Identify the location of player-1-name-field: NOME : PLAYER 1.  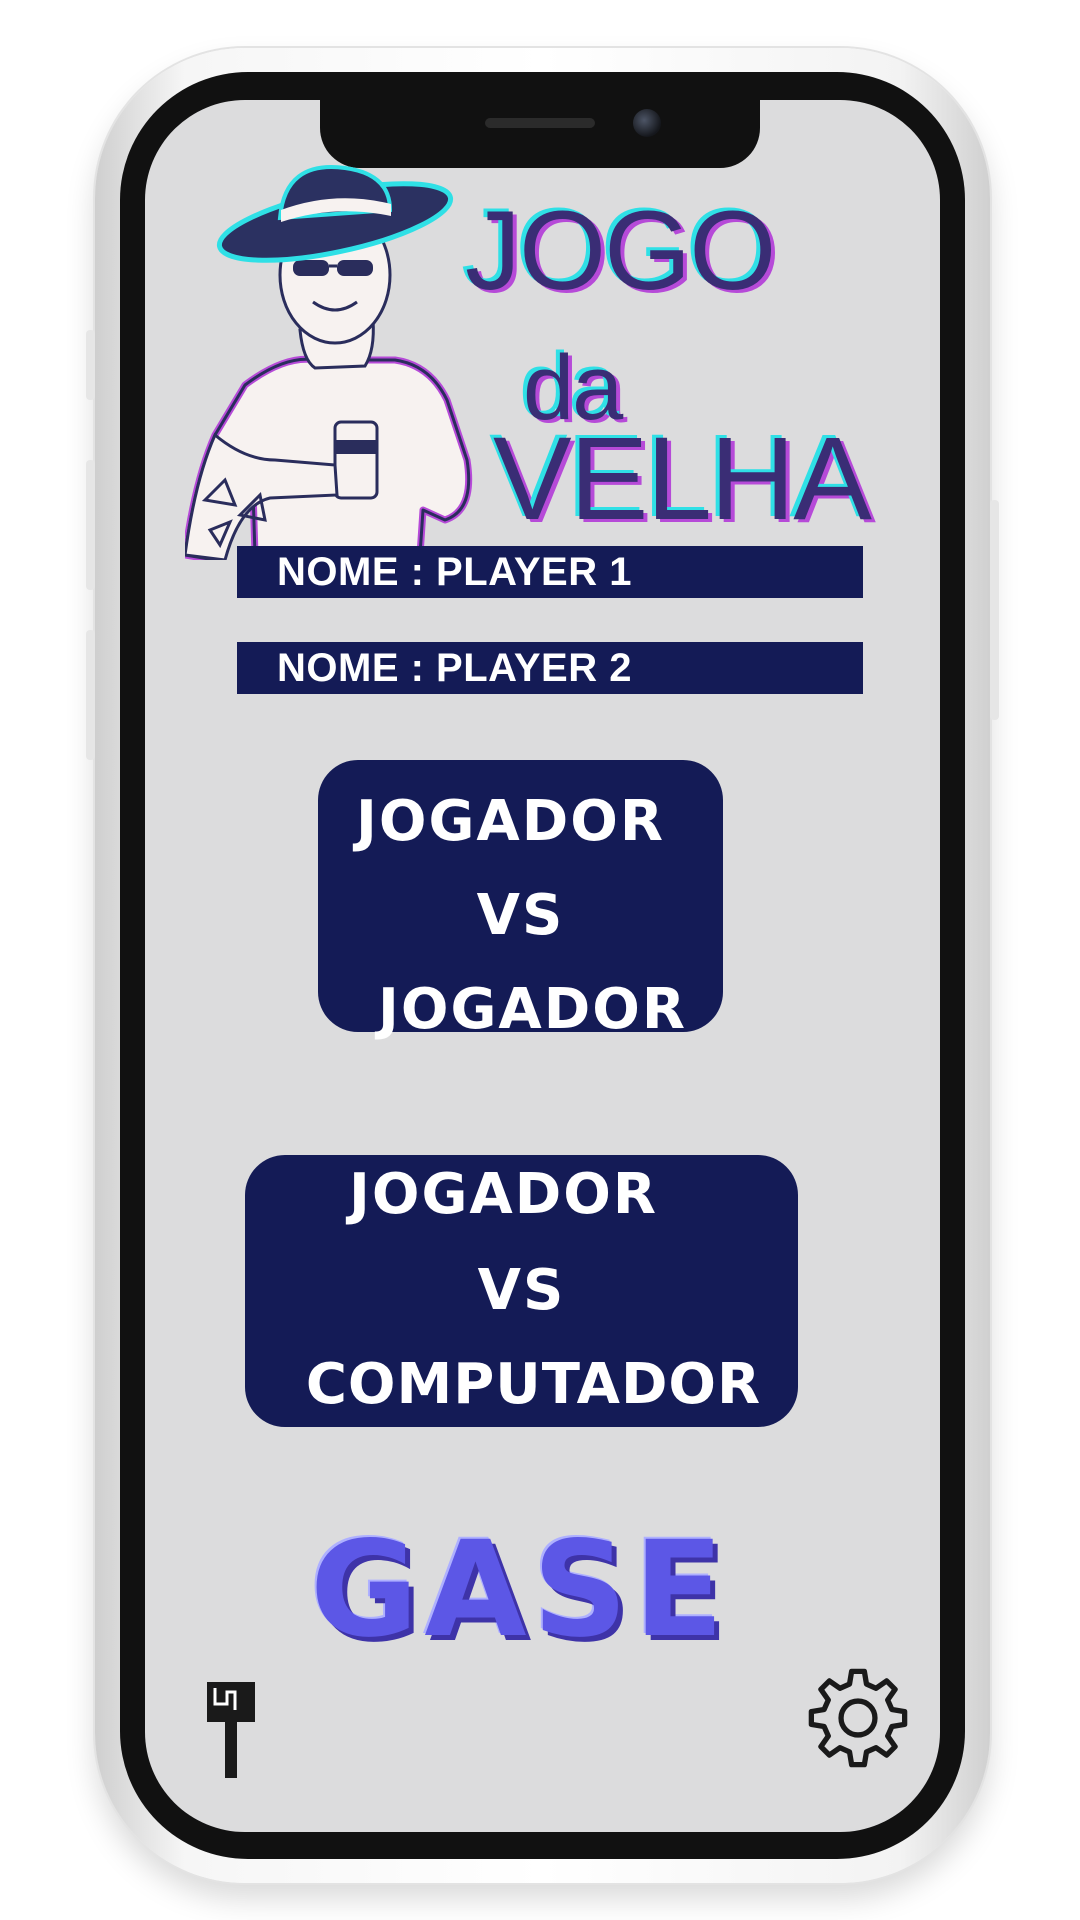
(550, 572).